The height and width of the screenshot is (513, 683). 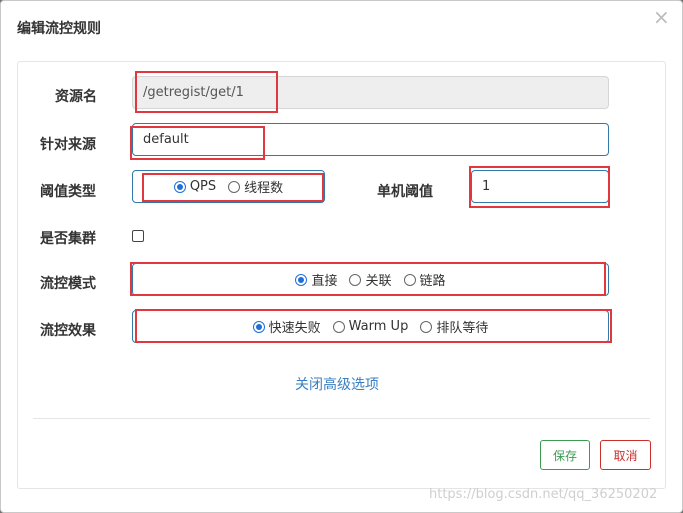 What do you see at coordinates (625, 455) in the screenshot?
I see `cancel-button: 取消` at bounding box center [625, 455].